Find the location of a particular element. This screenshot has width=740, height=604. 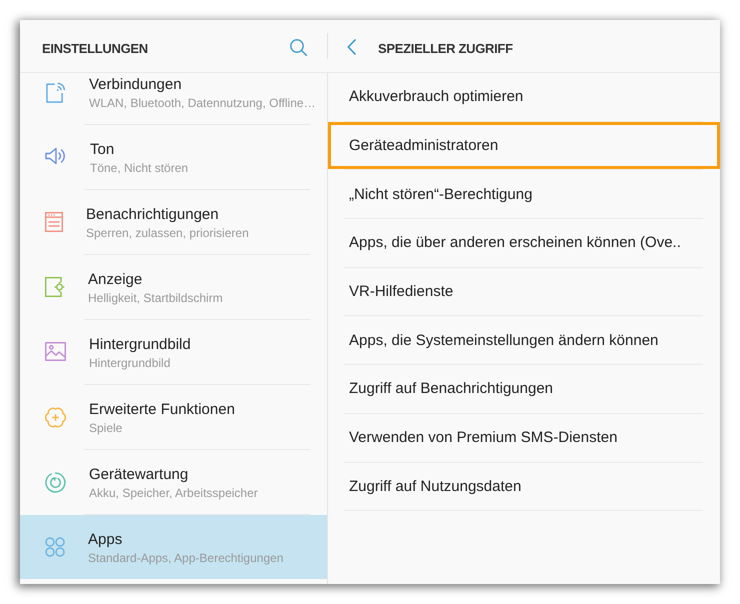

menu-item: Apps, die Systemeinstellungen ändern können is located at coordinates (524, 340).